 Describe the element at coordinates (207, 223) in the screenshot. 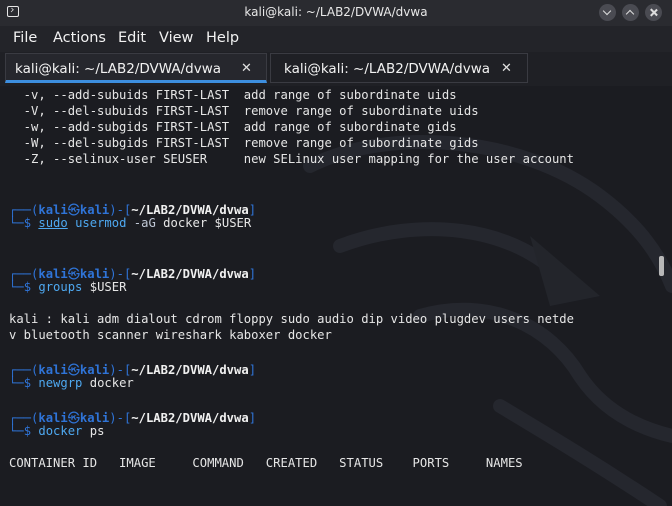

I see `command-args: docker $USER` at that location.